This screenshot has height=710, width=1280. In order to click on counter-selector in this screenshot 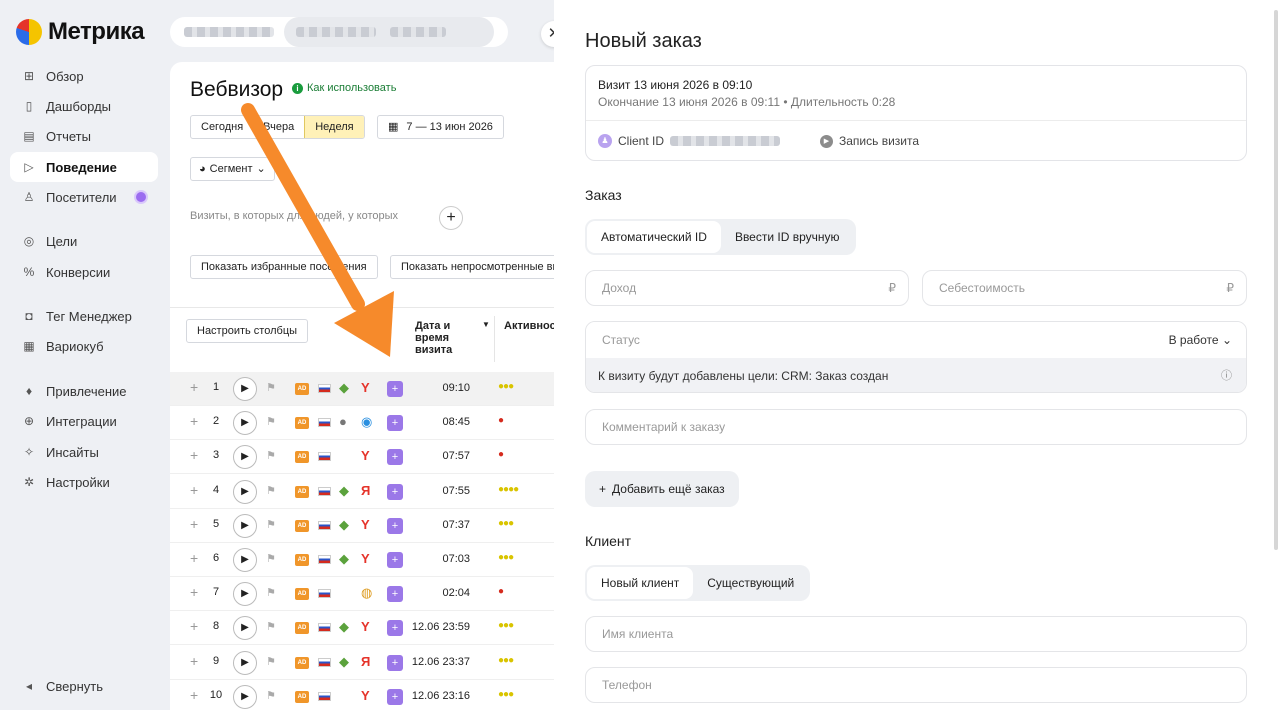, I will do `click(339, 32)`.